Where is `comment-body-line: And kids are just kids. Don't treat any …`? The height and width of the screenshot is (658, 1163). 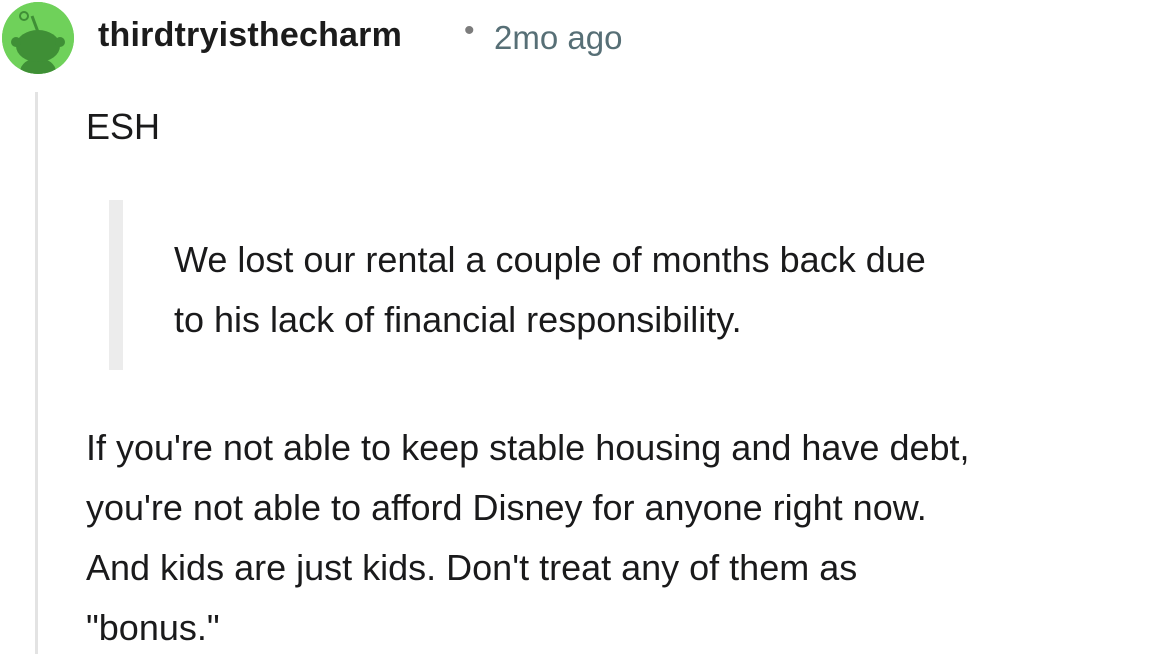
comment-body-line: And kids are just kids. Don't treat any … is located at coordinates (472, 567).